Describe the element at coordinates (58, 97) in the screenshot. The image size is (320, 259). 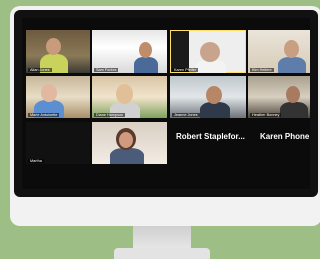
I see `video-tile: Marie Antoinette` at that location.